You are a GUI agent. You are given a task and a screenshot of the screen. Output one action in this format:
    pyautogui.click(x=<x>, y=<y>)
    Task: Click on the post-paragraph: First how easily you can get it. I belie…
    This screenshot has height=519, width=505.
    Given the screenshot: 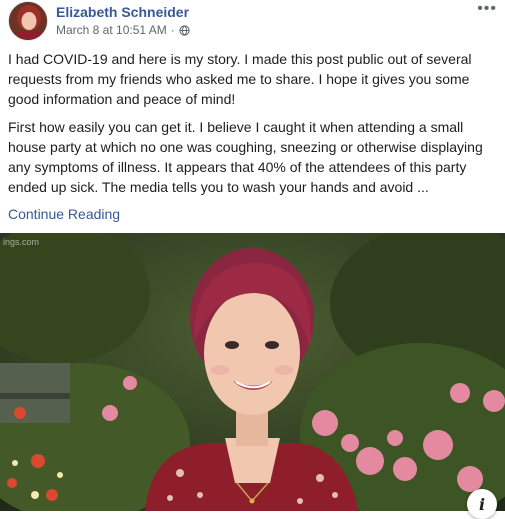 What is the action you would take?
    pyautogui.click(x=245, y=157)
    